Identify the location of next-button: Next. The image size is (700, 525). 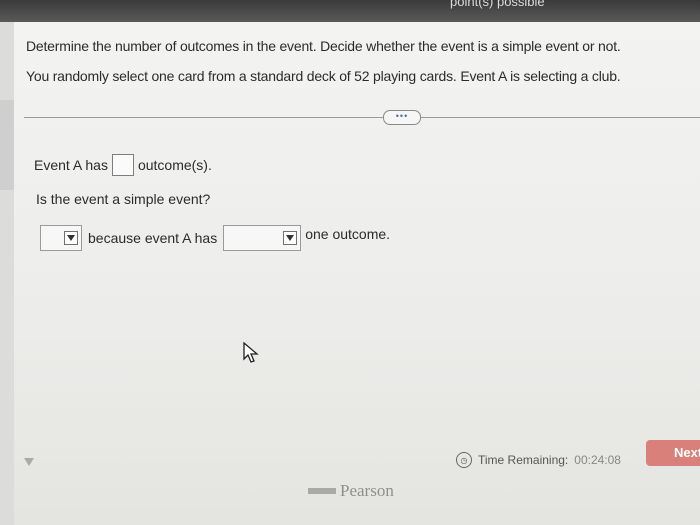
(673, 453).